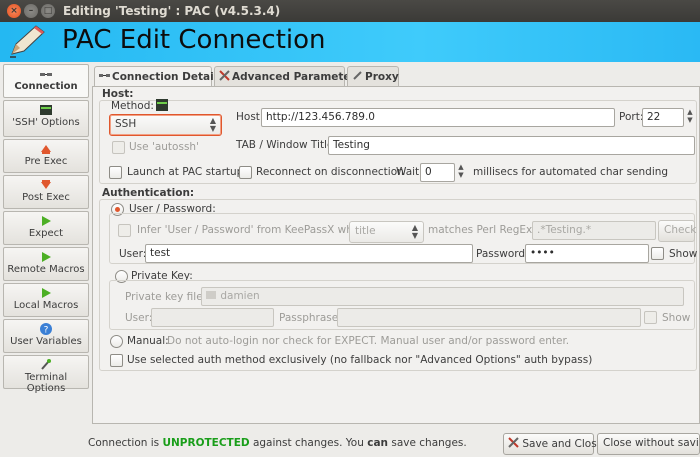  Describe the element at coordinates (489, 317) in the screenshot. I see `passphrase-input` at that location.